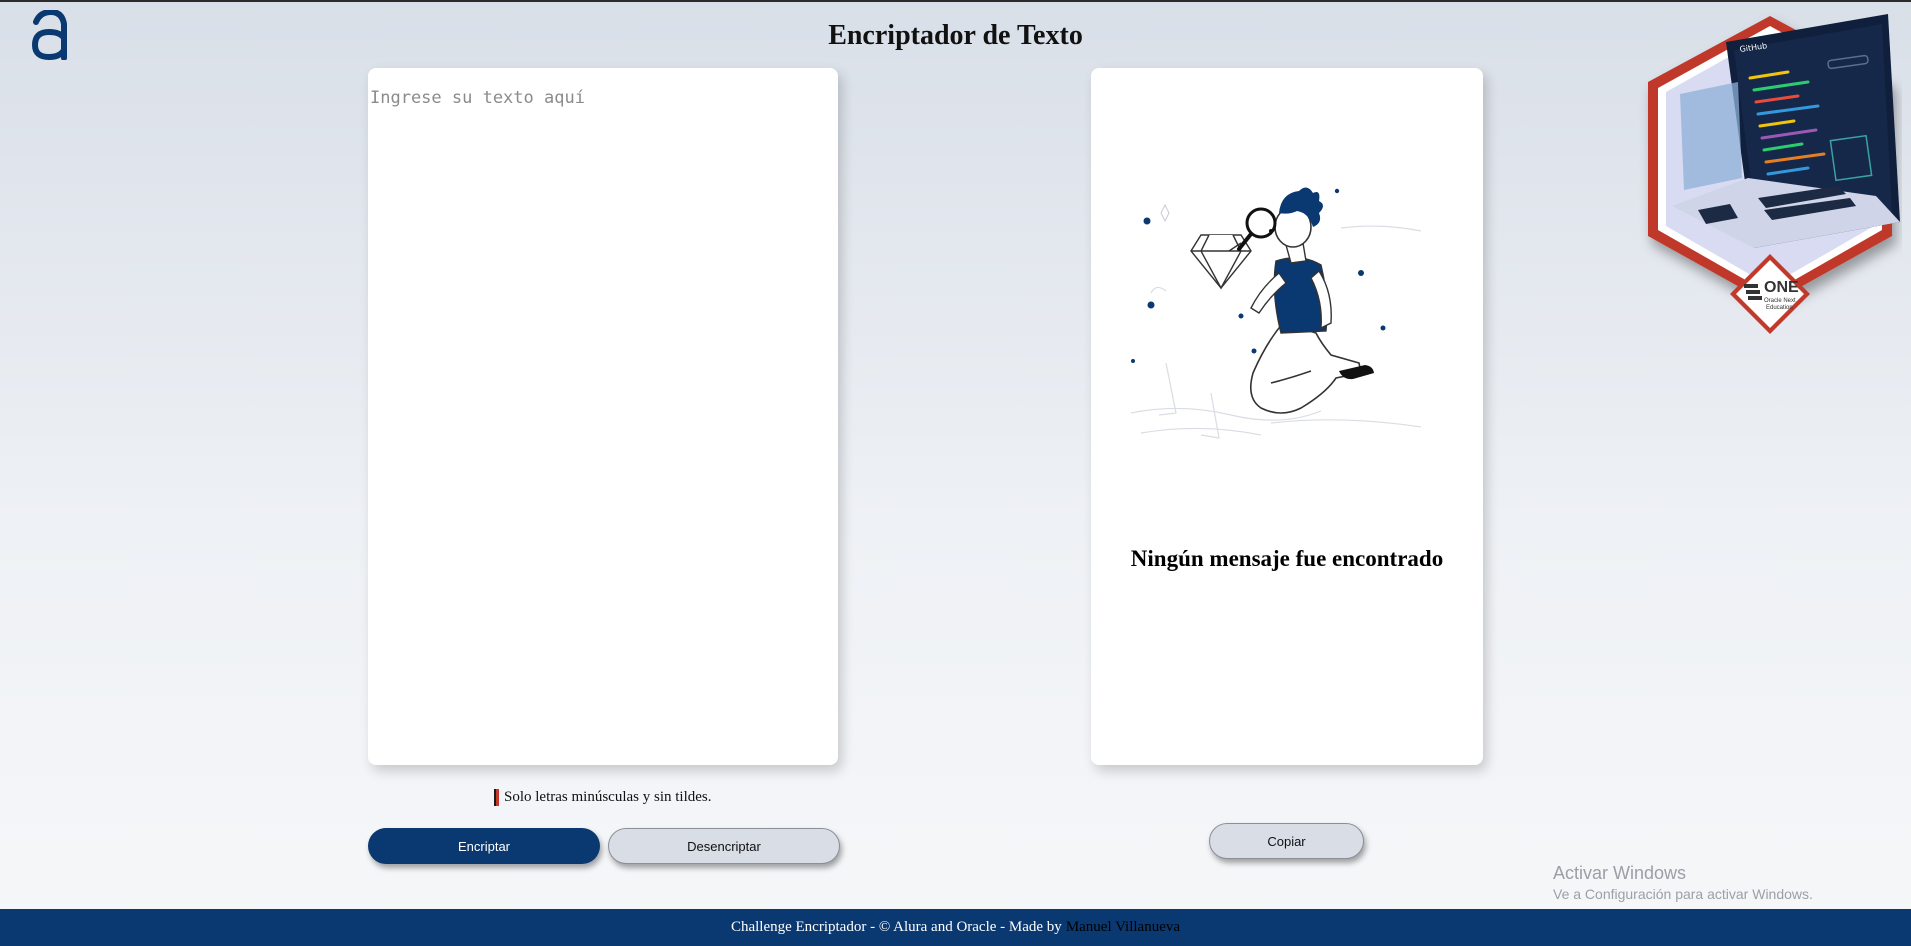 This screenshot has height=946, width=1911. I want to click on top-border, so click(955, 1).